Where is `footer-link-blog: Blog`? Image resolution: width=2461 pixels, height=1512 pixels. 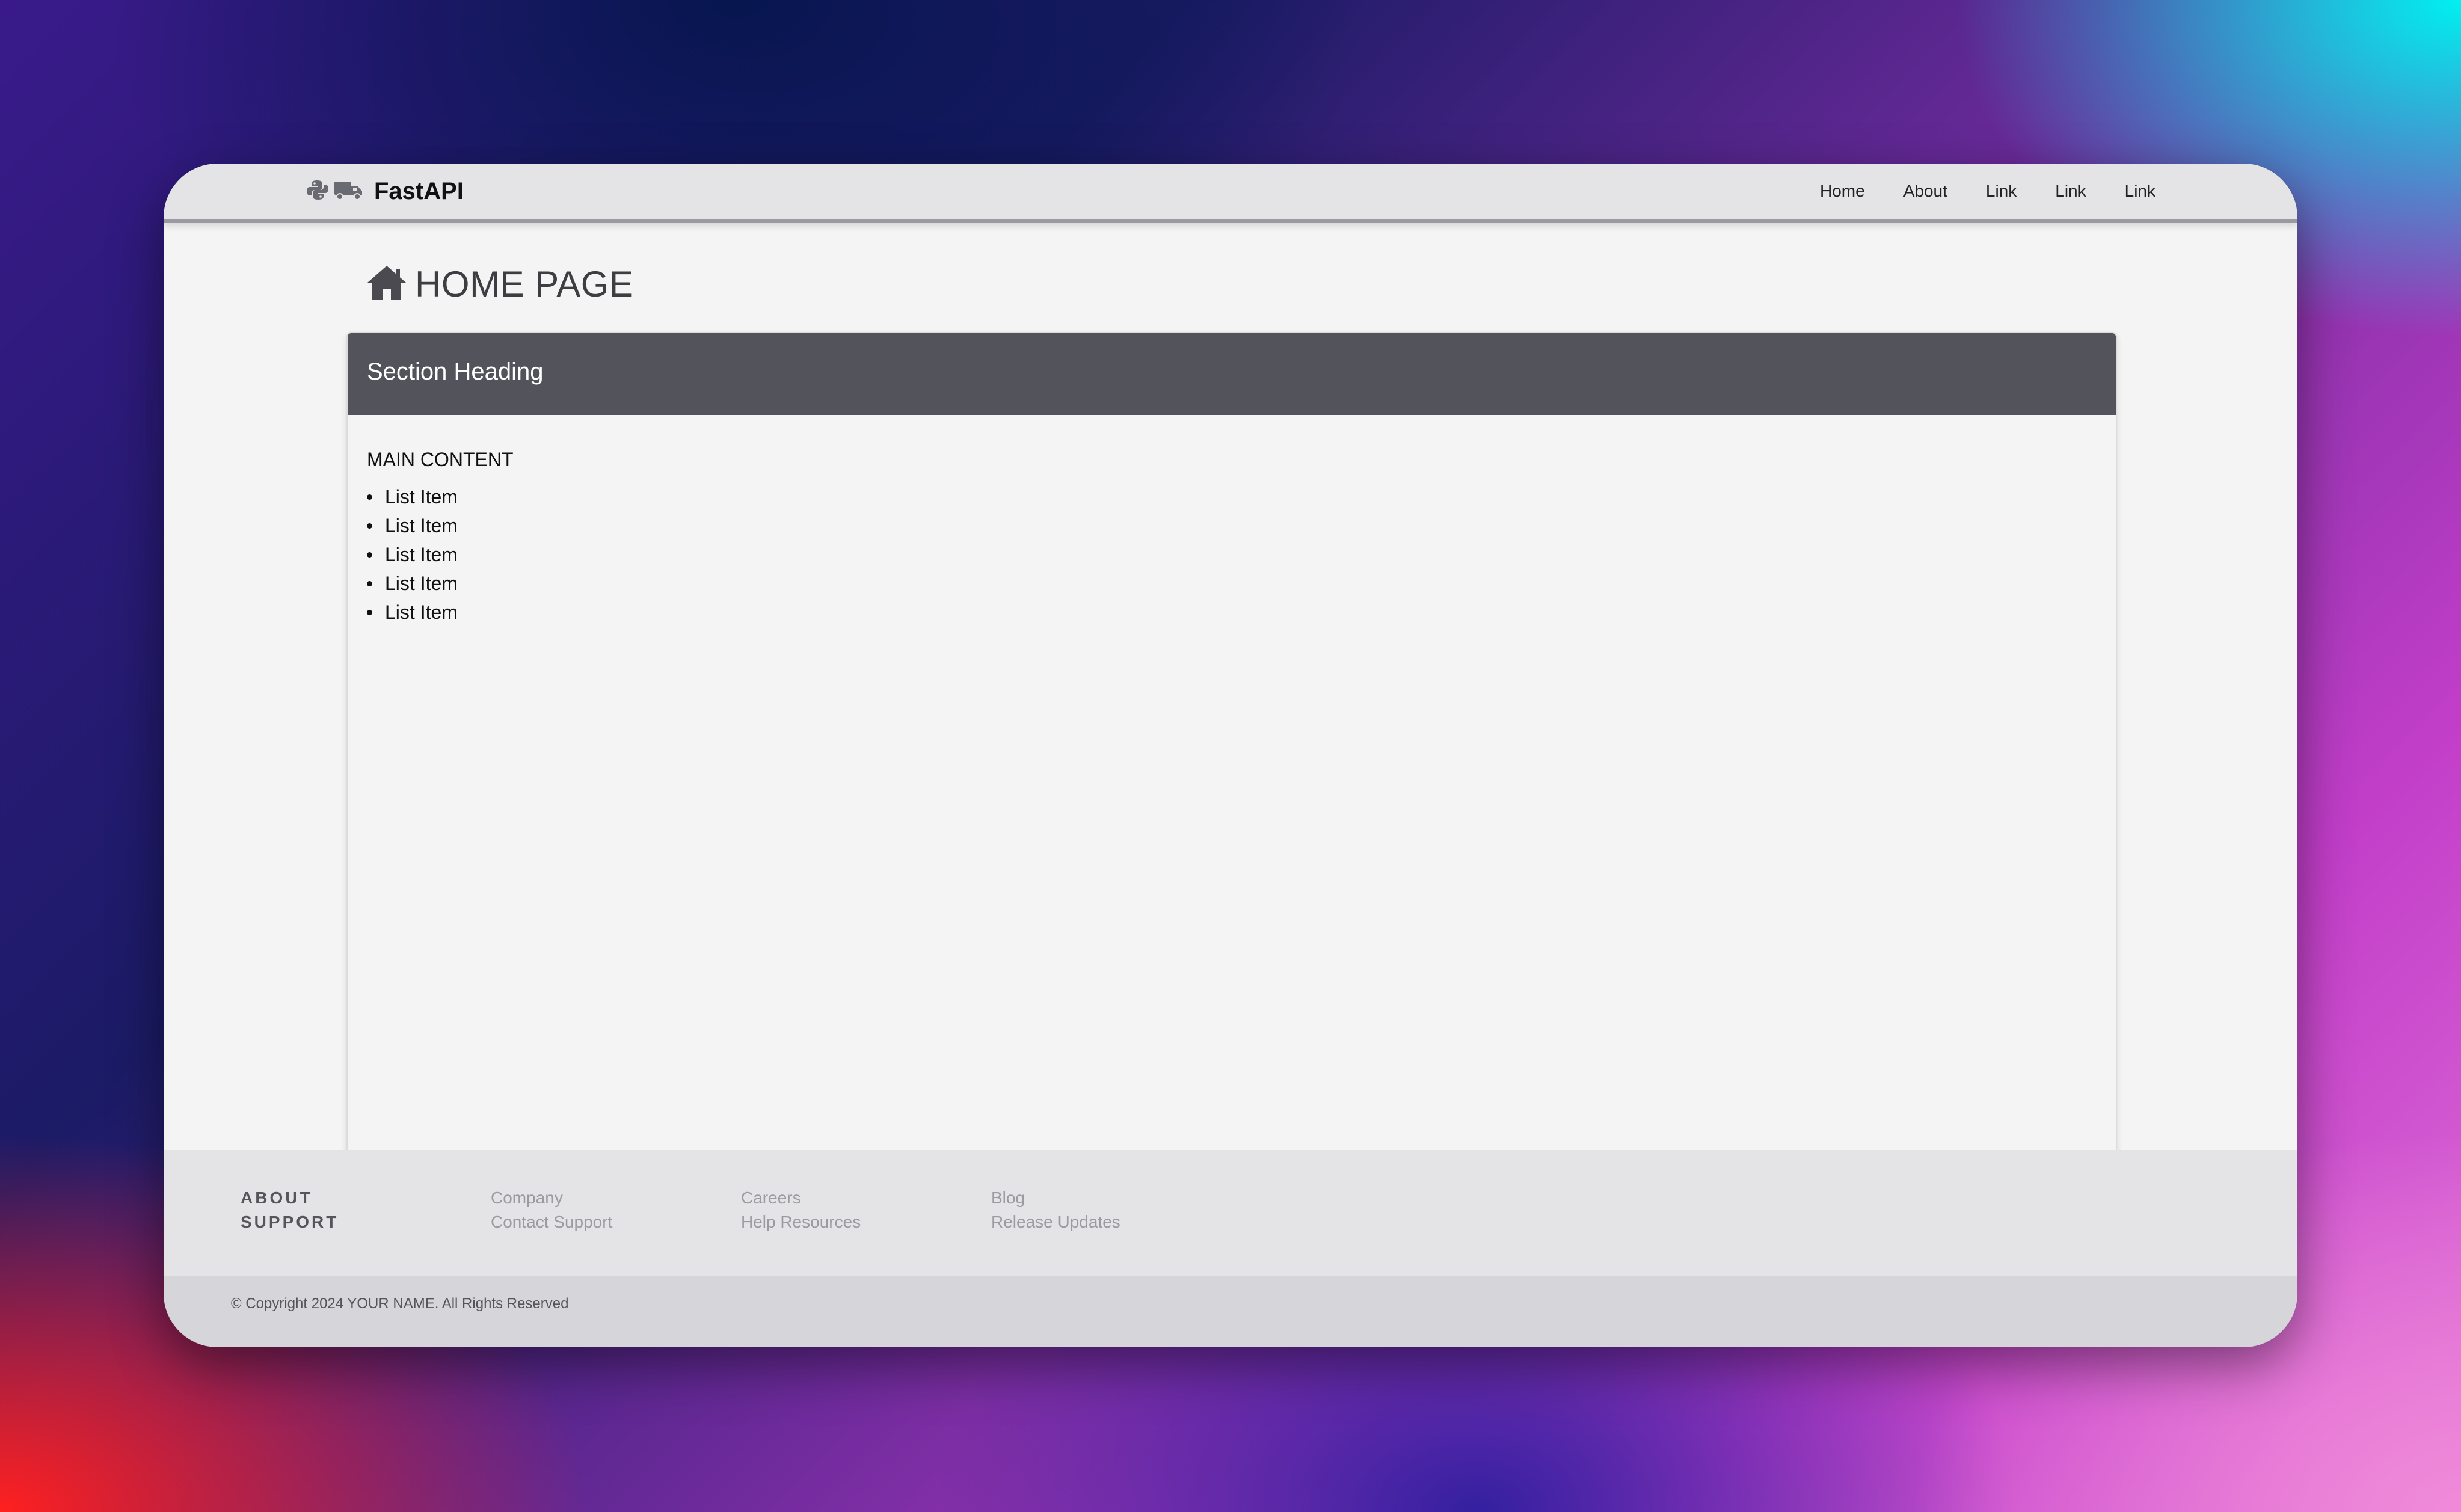 footer-link-blog: Blog is located at coordinates (1055, 1198).